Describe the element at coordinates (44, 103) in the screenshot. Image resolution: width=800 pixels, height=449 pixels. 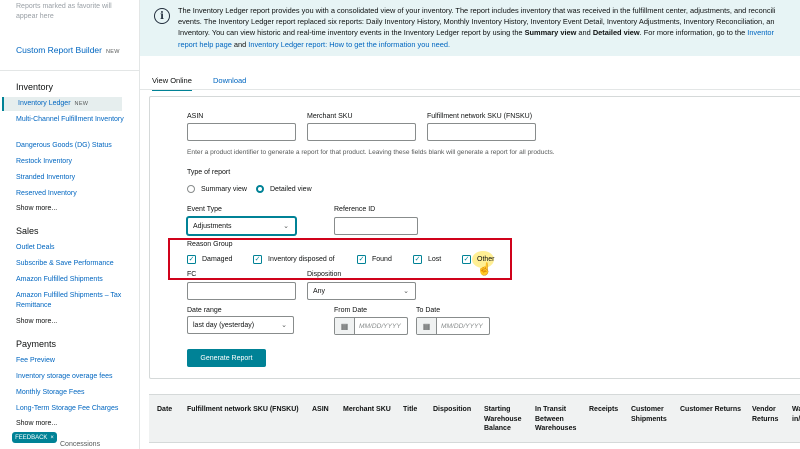
I see `sidebar-item-label: Inventory Ledger` at that location.